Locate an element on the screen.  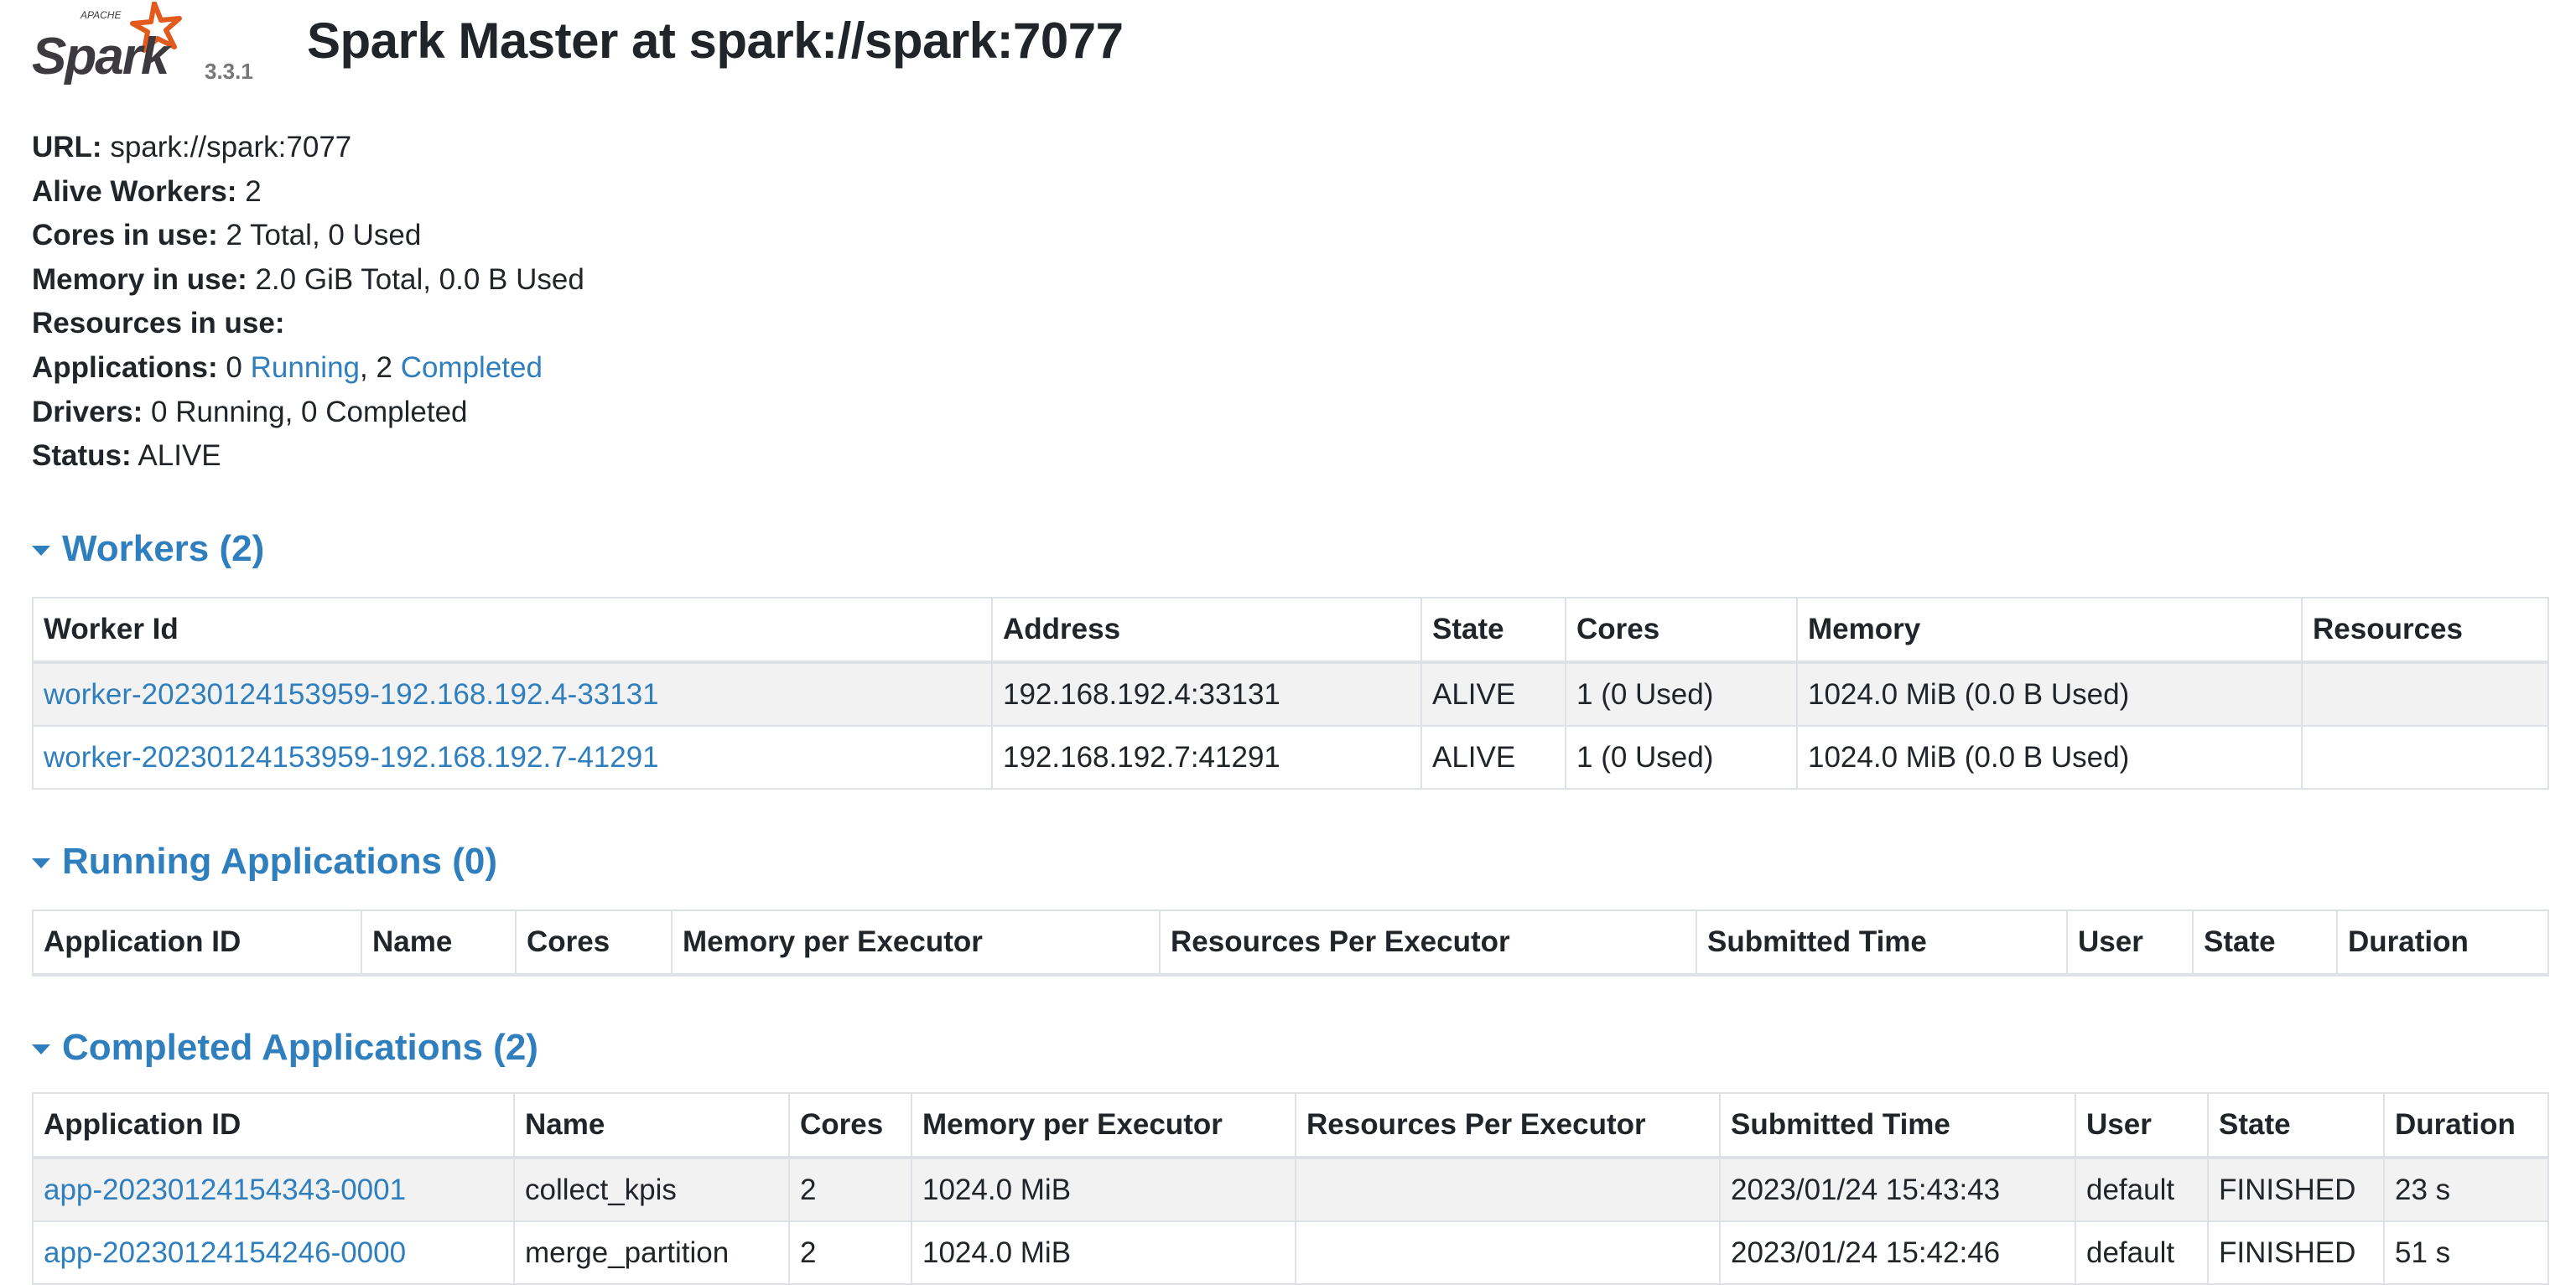
summary-resources: Resources in use: is located at coordinates (308, 324).